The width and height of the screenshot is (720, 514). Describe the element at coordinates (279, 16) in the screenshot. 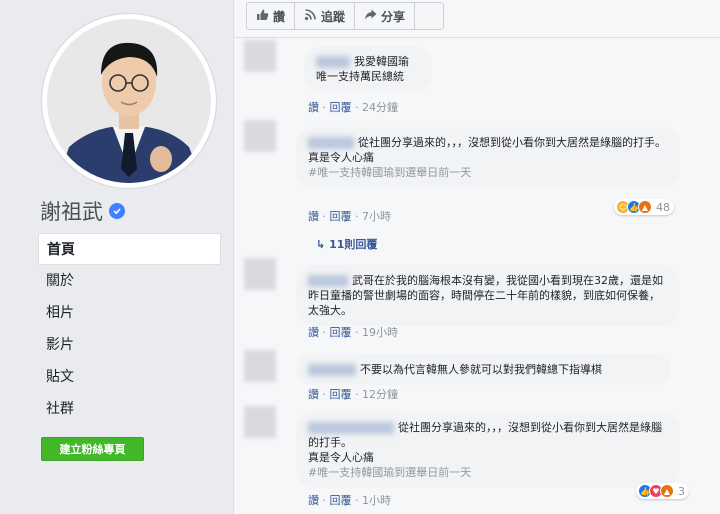

I see `like-label: 讚` at that location.